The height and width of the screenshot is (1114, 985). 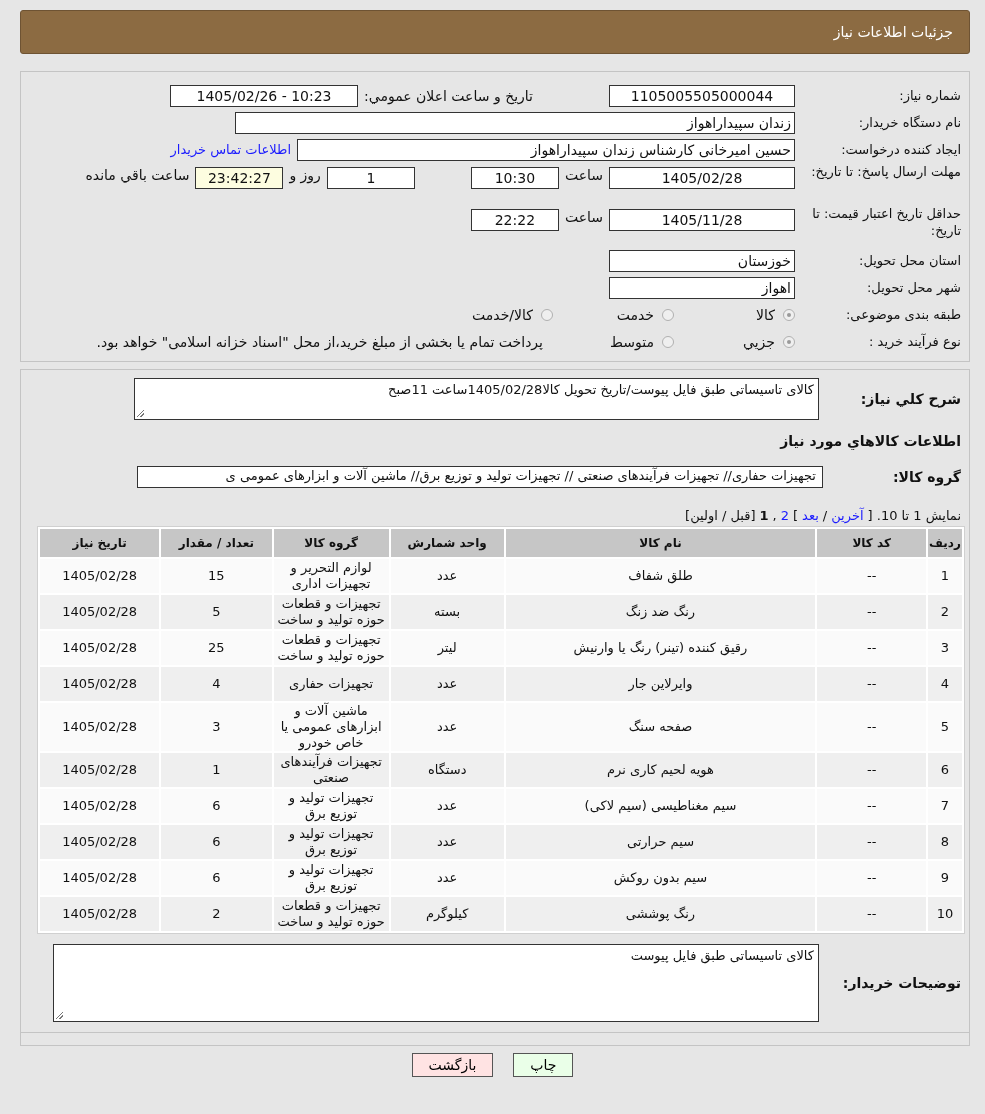 I want to click on table-cell: 4, so click(x=945, y=684).